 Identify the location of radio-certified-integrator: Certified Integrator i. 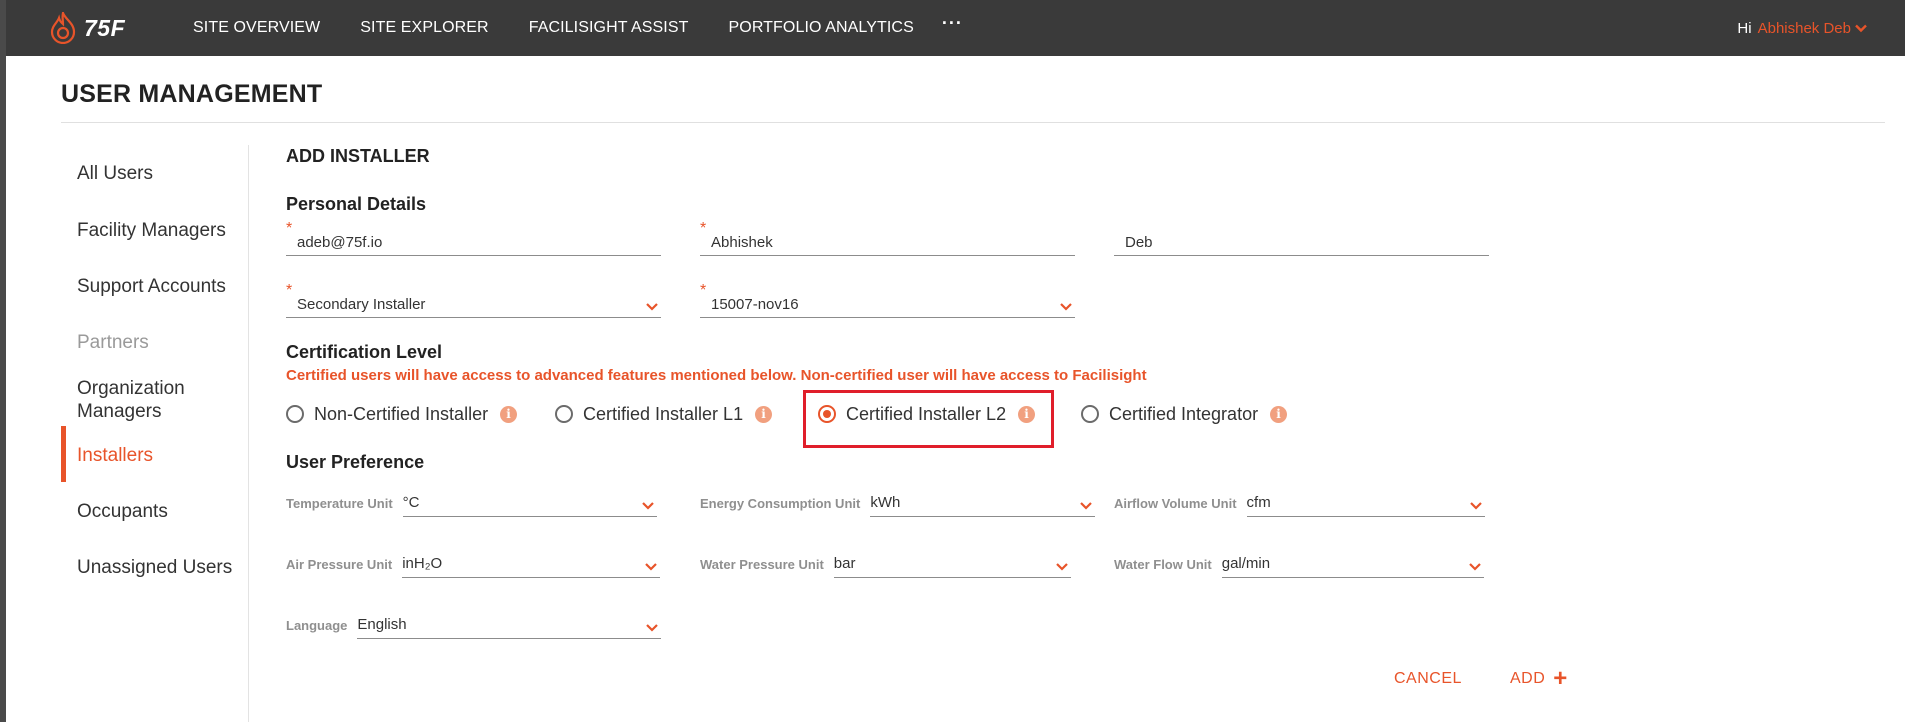
(1184, 414).